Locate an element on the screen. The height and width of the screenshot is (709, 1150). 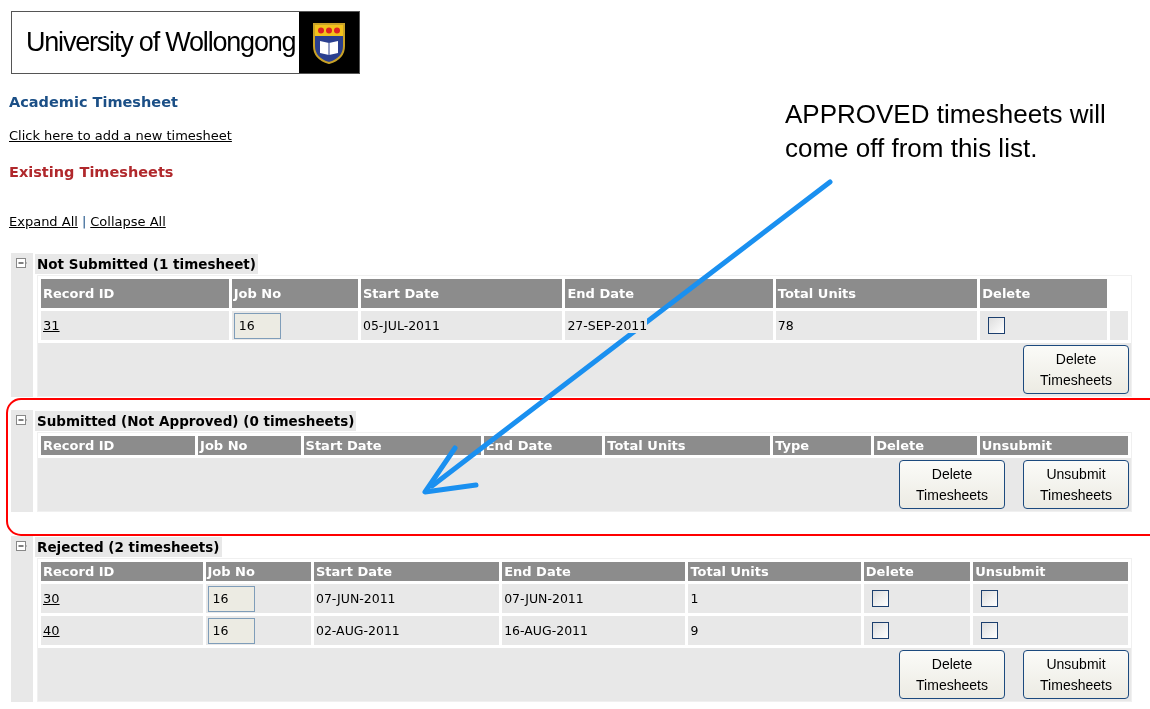
table-cell: 1 is located at coordinates (694, 598).